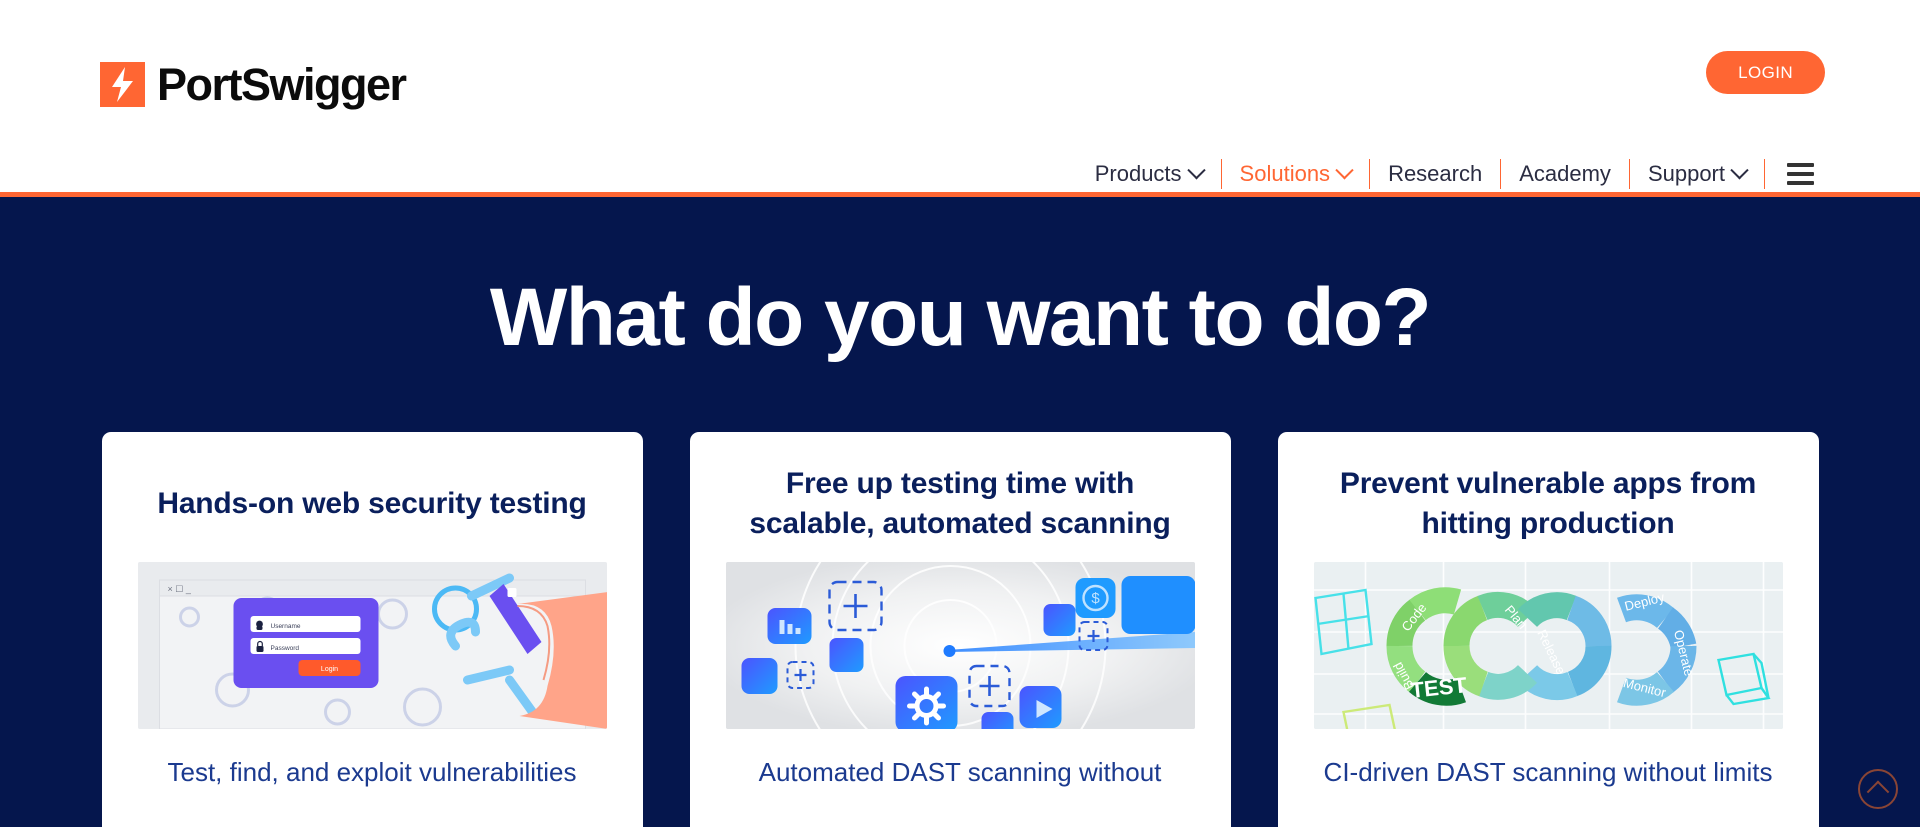 Image resolution: width=1920 pixels, height=827 pixels. I want to click on card-caption: Test, find, and exploit vulnerabilities, so click(372, 772).